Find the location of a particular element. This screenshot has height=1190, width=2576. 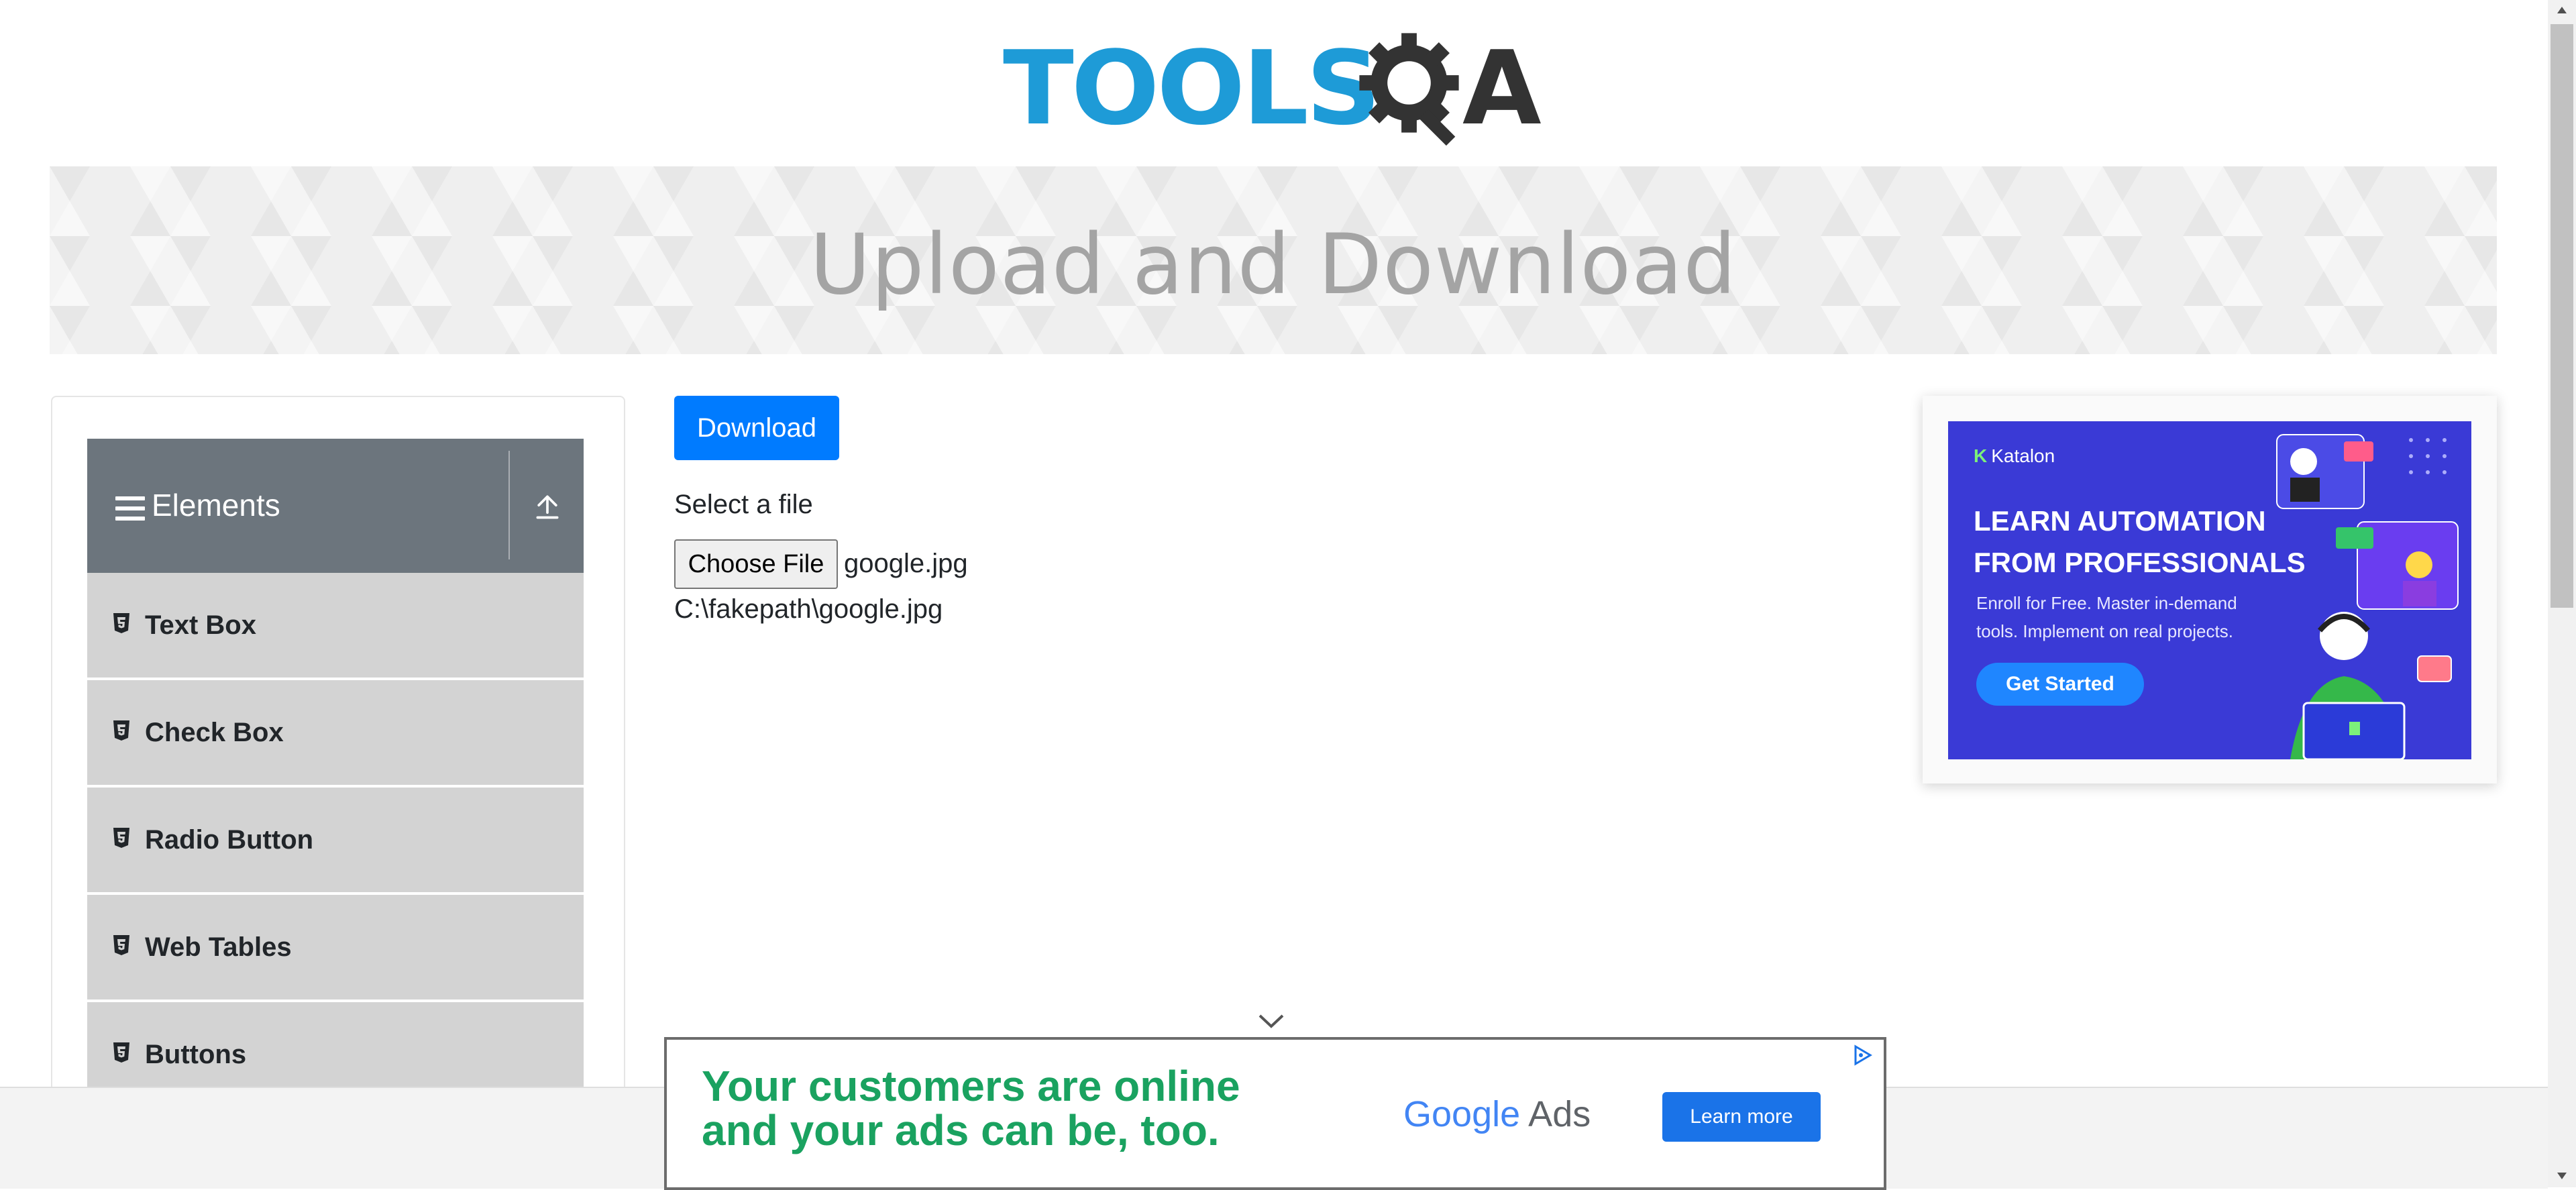

logo-a-text: A is located at coordinates (1502, 88).